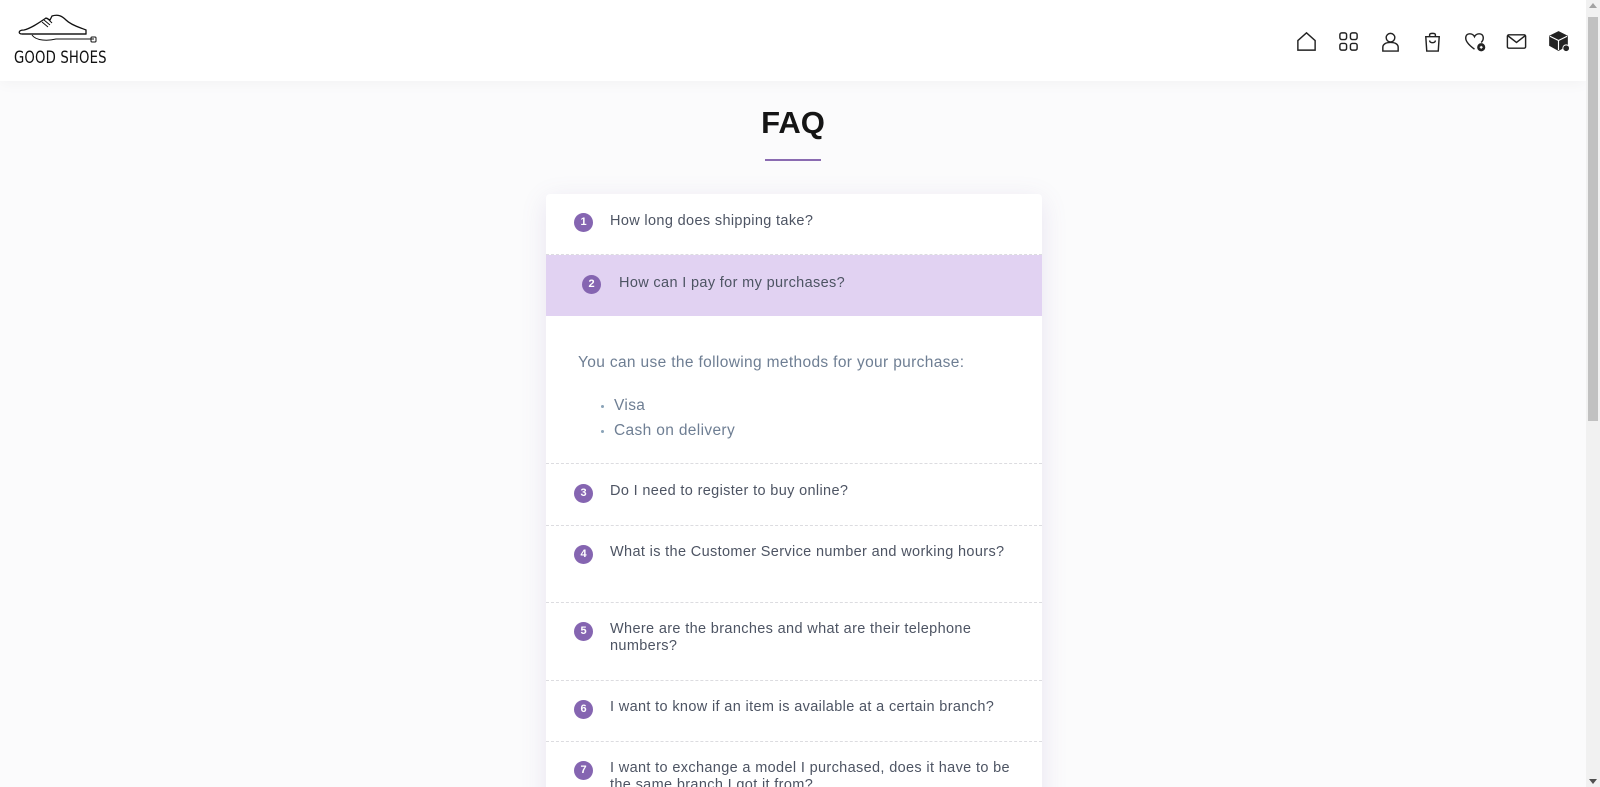  I want to click on faq-item-1: 1 How long does shipping take?, so click(794, 224).